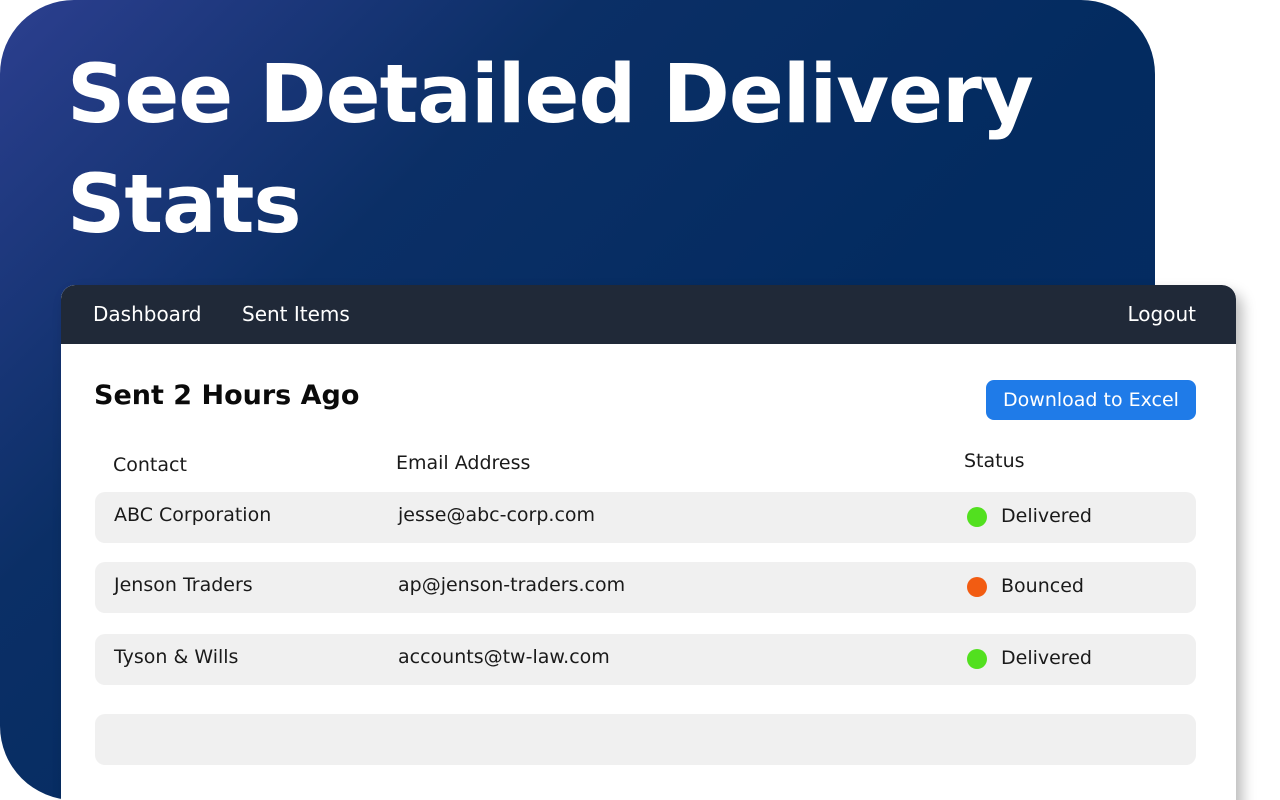  I want to click on logout-link: Logout, so click(1162, 314).